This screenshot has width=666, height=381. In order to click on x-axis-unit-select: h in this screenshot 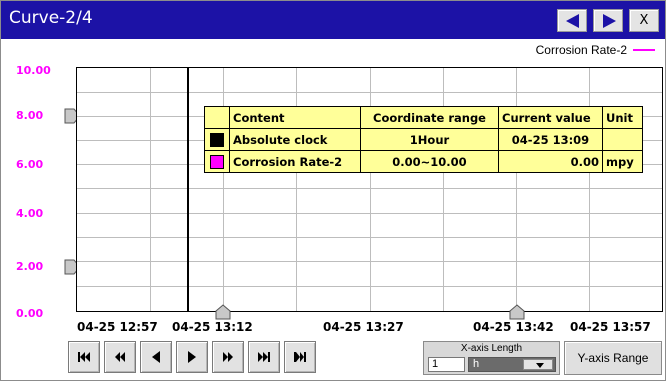, I will do `click(512, 364)`.